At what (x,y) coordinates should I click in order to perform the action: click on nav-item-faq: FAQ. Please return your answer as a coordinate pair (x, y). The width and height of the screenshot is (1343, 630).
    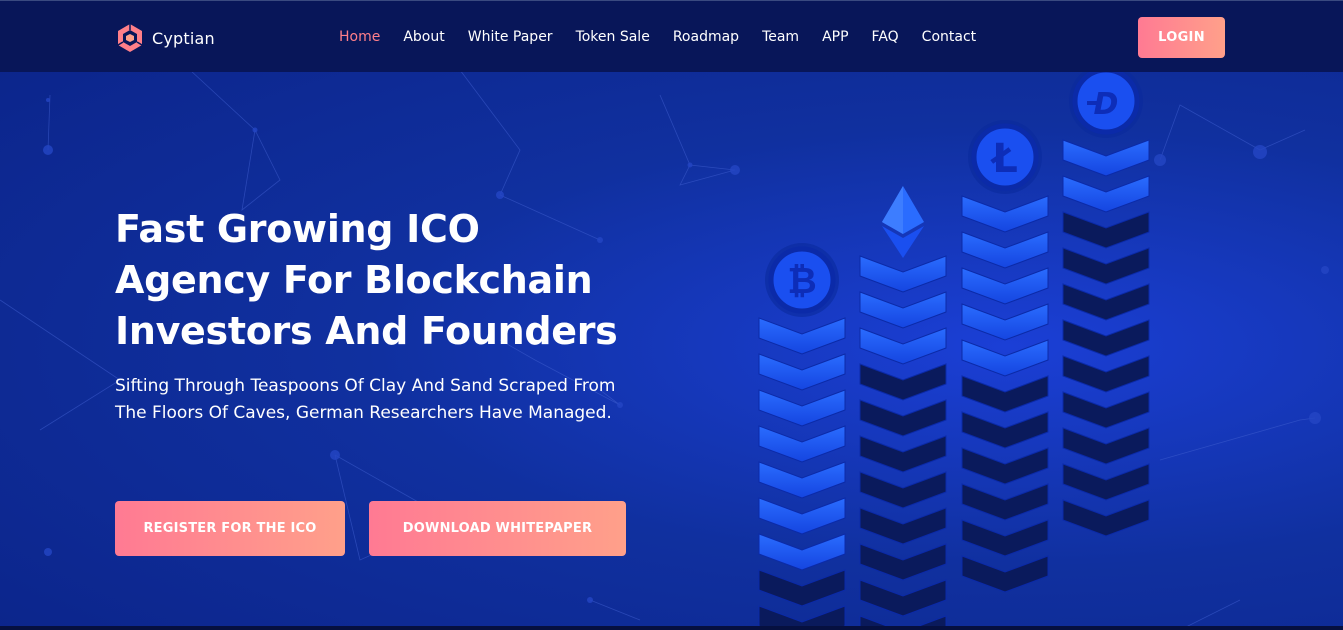
    Looking at the image, I should click on (885, 37).